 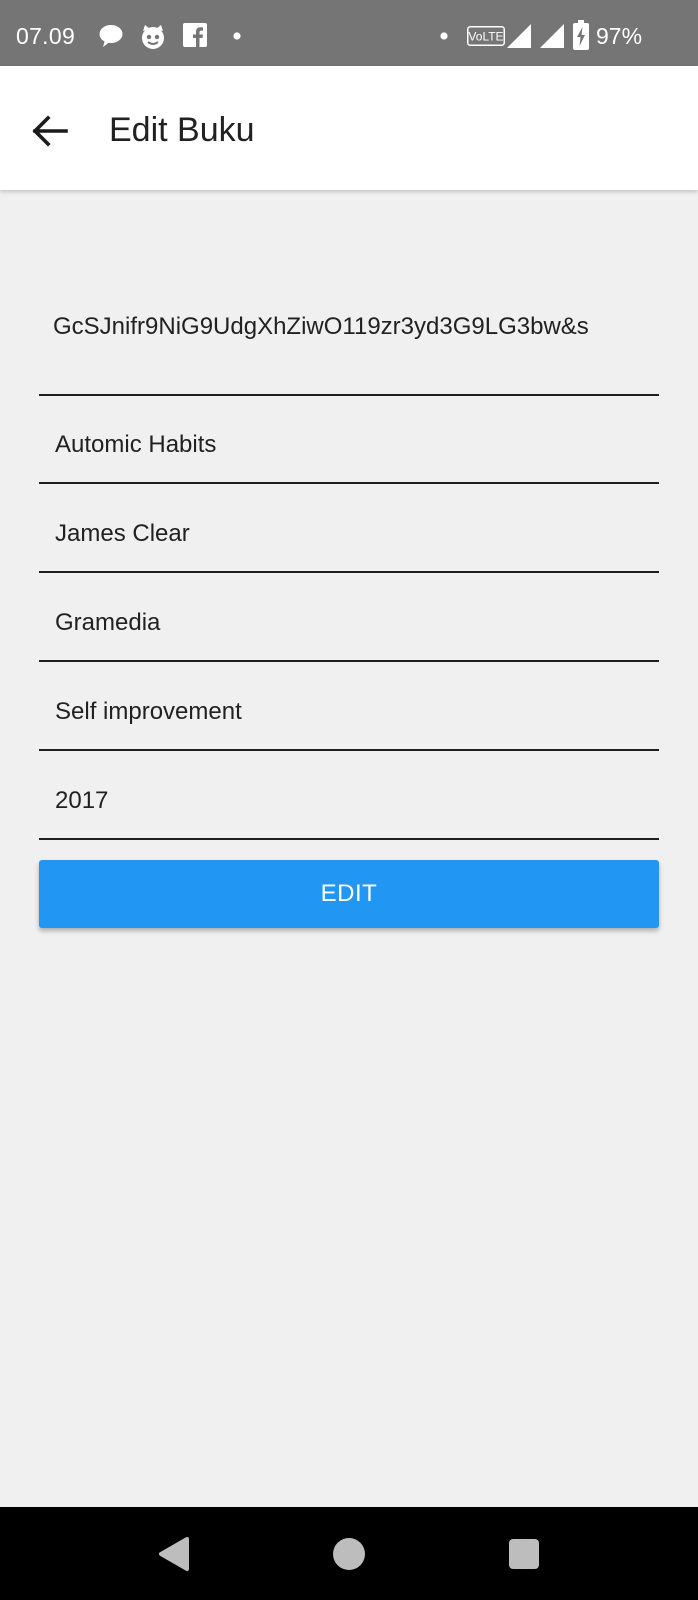 What do you see at coordinates (356, 327) in the screenshot?
I see `image-url-input` at bounding box center [356, 327].